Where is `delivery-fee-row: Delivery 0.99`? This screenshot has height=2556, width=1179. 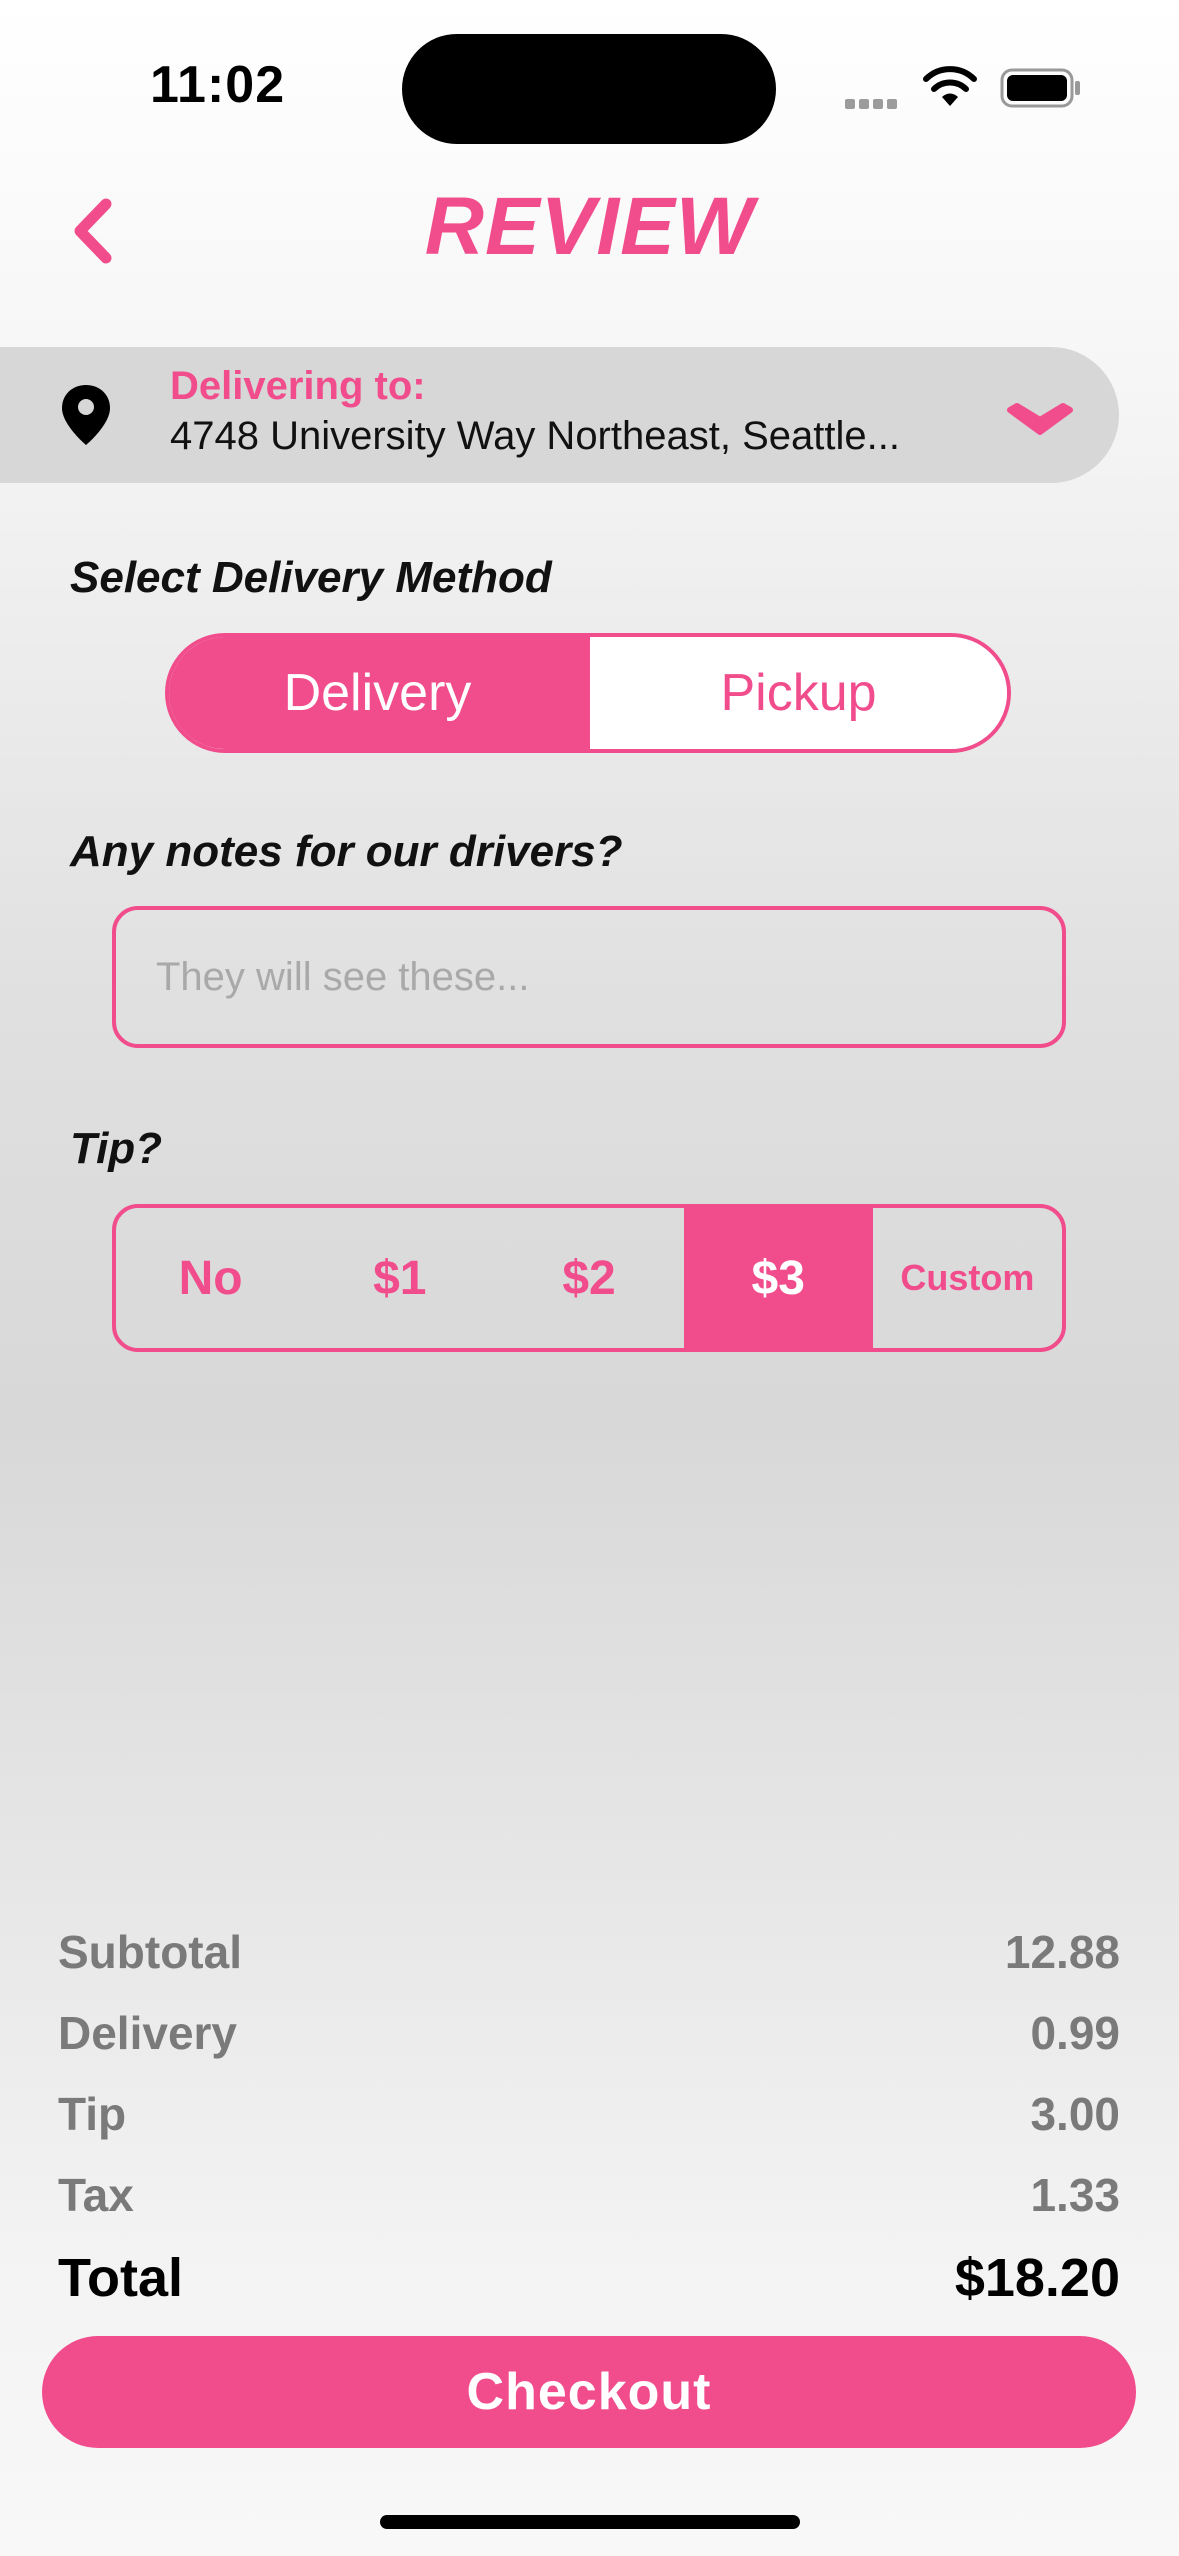 delivery-fee-row: Delivery 0.99 is located at coordinates (589, 2033).